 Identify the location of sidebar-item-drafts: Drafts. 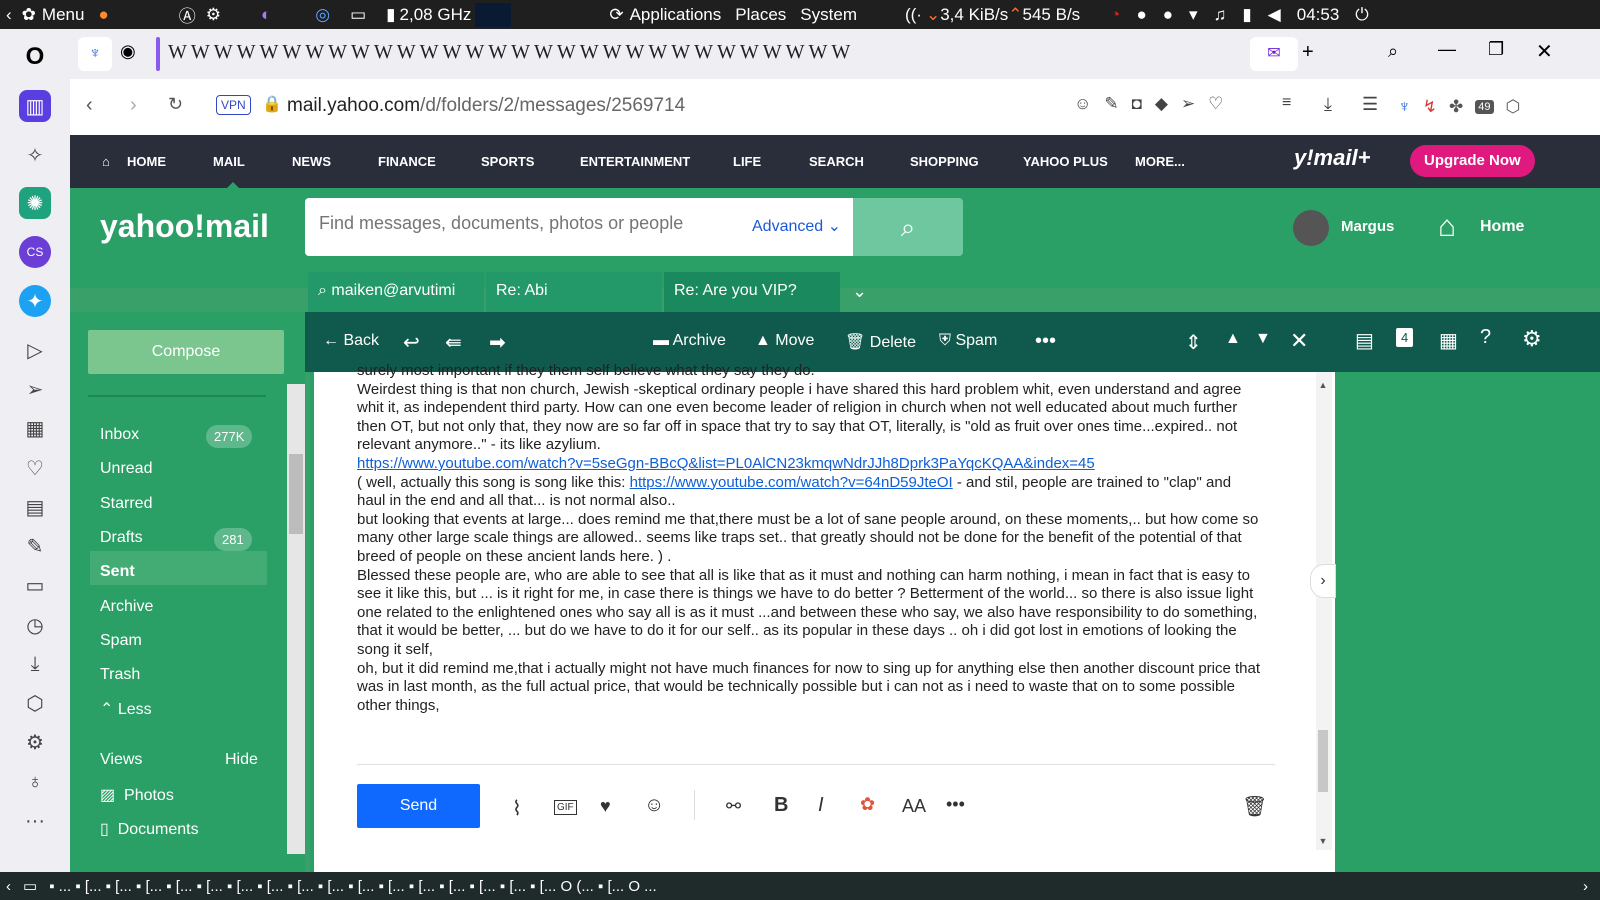
(121, 538).